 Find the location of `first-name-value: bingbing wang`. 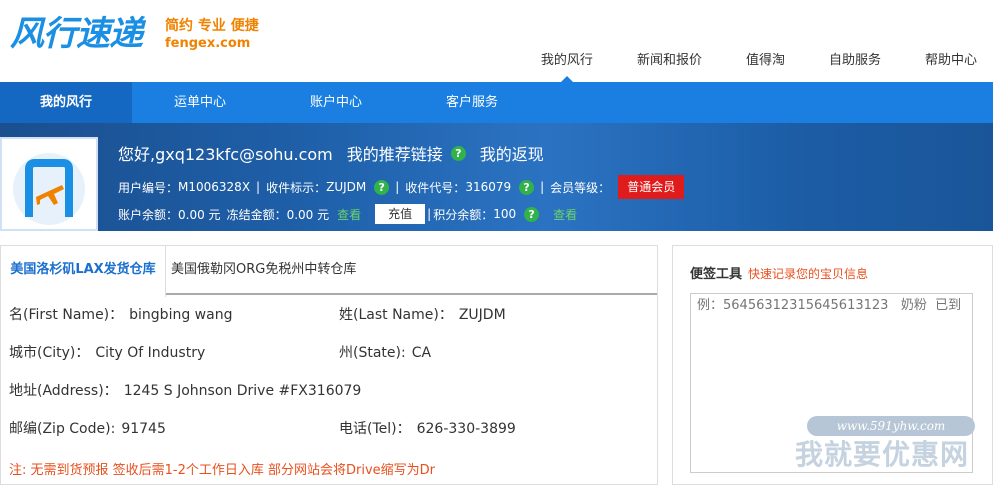

first-name-value: bingbing wang is located at coordinates (181, 315).